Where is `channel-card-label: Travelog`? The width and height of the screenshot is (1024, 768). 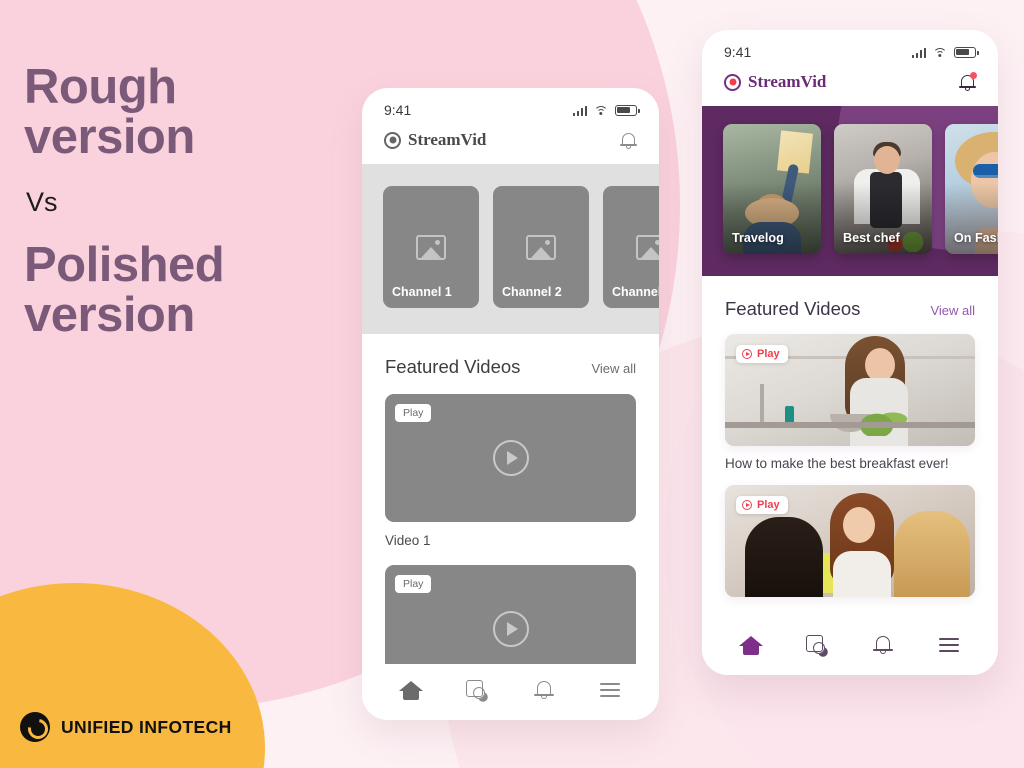 channel-card-label: Travelog is located at coordinates (758, 238).